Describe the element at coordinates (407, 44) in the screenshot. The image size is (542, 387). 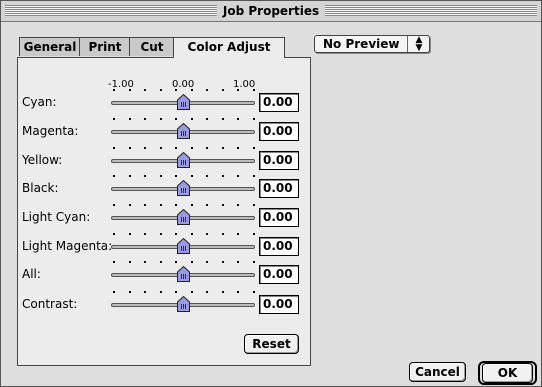
I see `preview-select-divider` at that location.